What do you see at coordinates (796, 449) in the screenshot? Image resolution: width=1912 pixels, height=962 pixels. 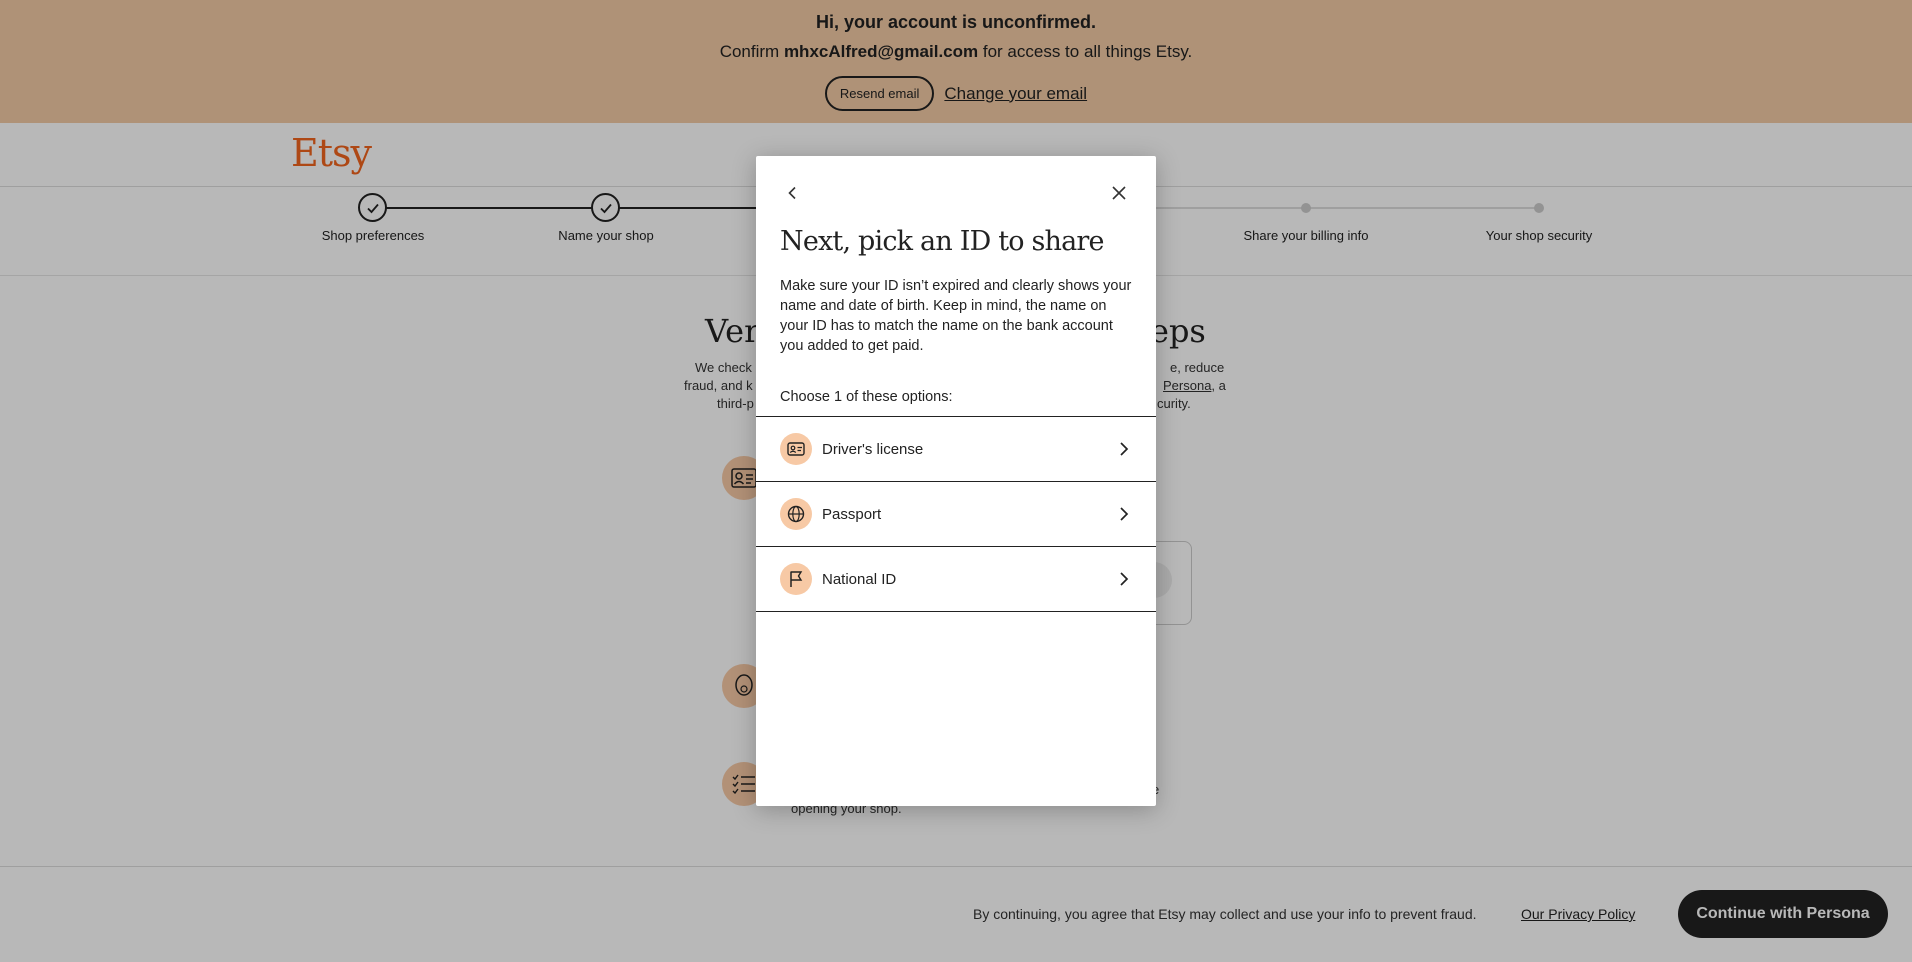 I see `id-card-icon` at bounding box center [796, 449].